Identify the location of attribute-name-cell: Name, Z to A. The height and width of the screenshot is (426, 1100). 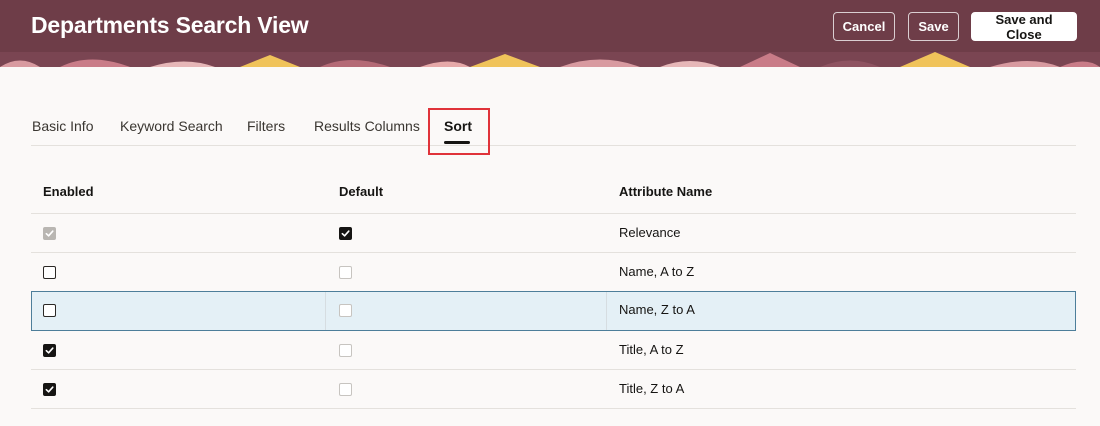
(657, 309).